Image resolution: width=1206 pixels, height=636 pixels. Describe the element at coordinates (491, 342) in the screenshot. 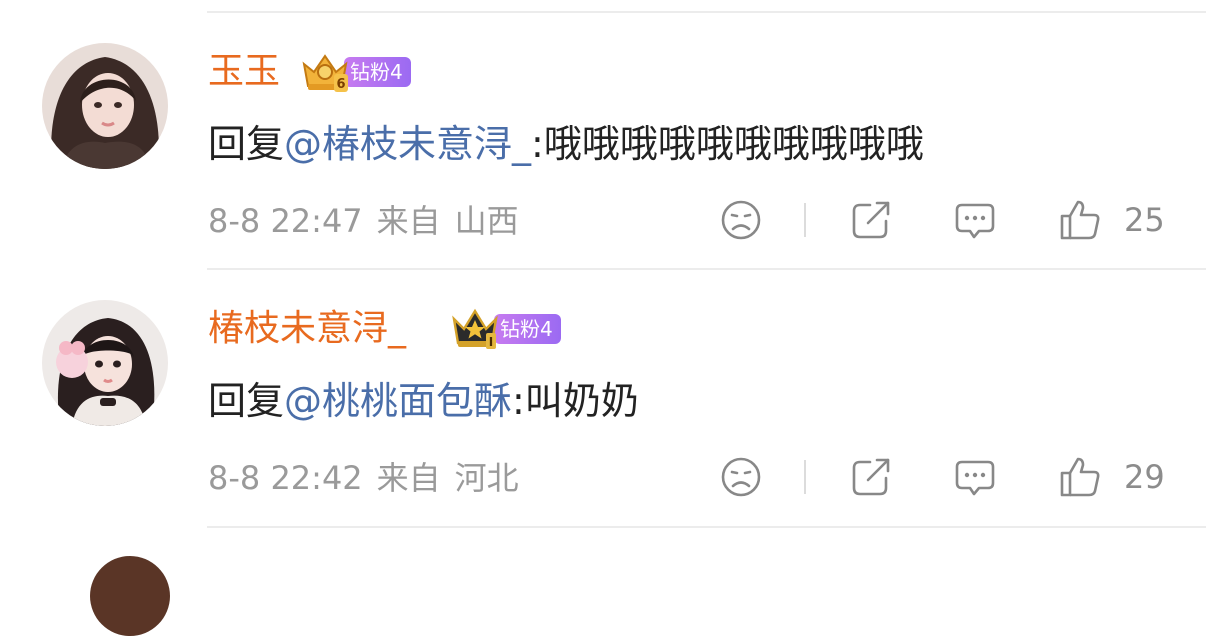

I see `crown-level: I` at that location.